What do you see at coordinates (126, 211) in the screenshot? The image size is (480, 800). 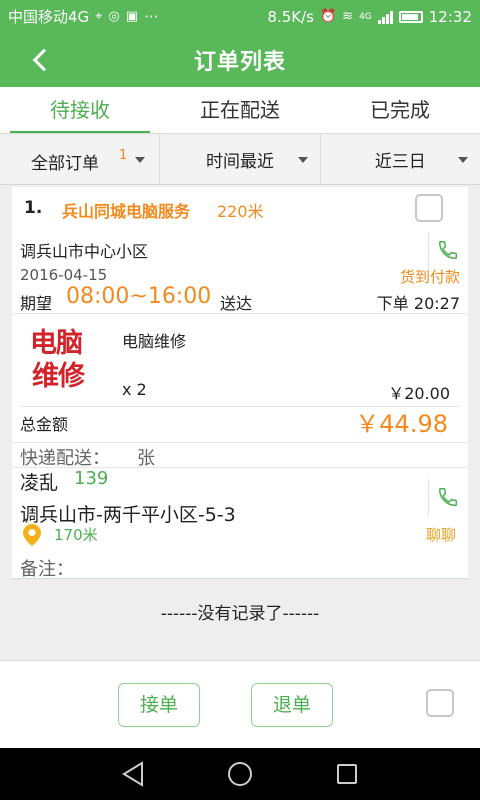 I see `shop-name: 兵山同城电脑服务` at bounding box center [126, 211].